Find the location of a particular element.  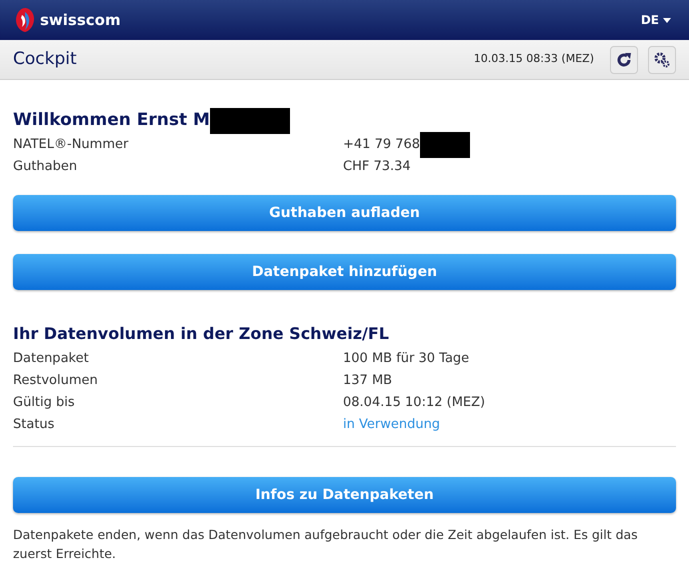

section-heading: Ihr Datenvolumen in der Zone Schweiz/FL is located at coordinates (201, 334).